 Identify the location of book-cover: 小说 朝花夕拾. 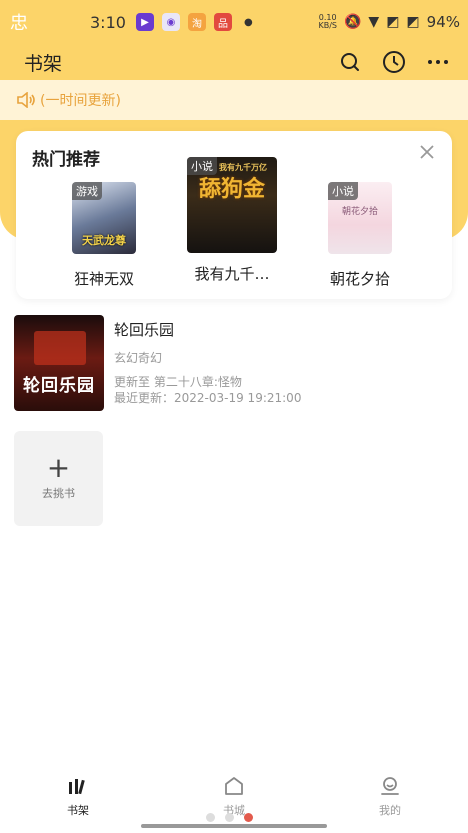
(360, 218).